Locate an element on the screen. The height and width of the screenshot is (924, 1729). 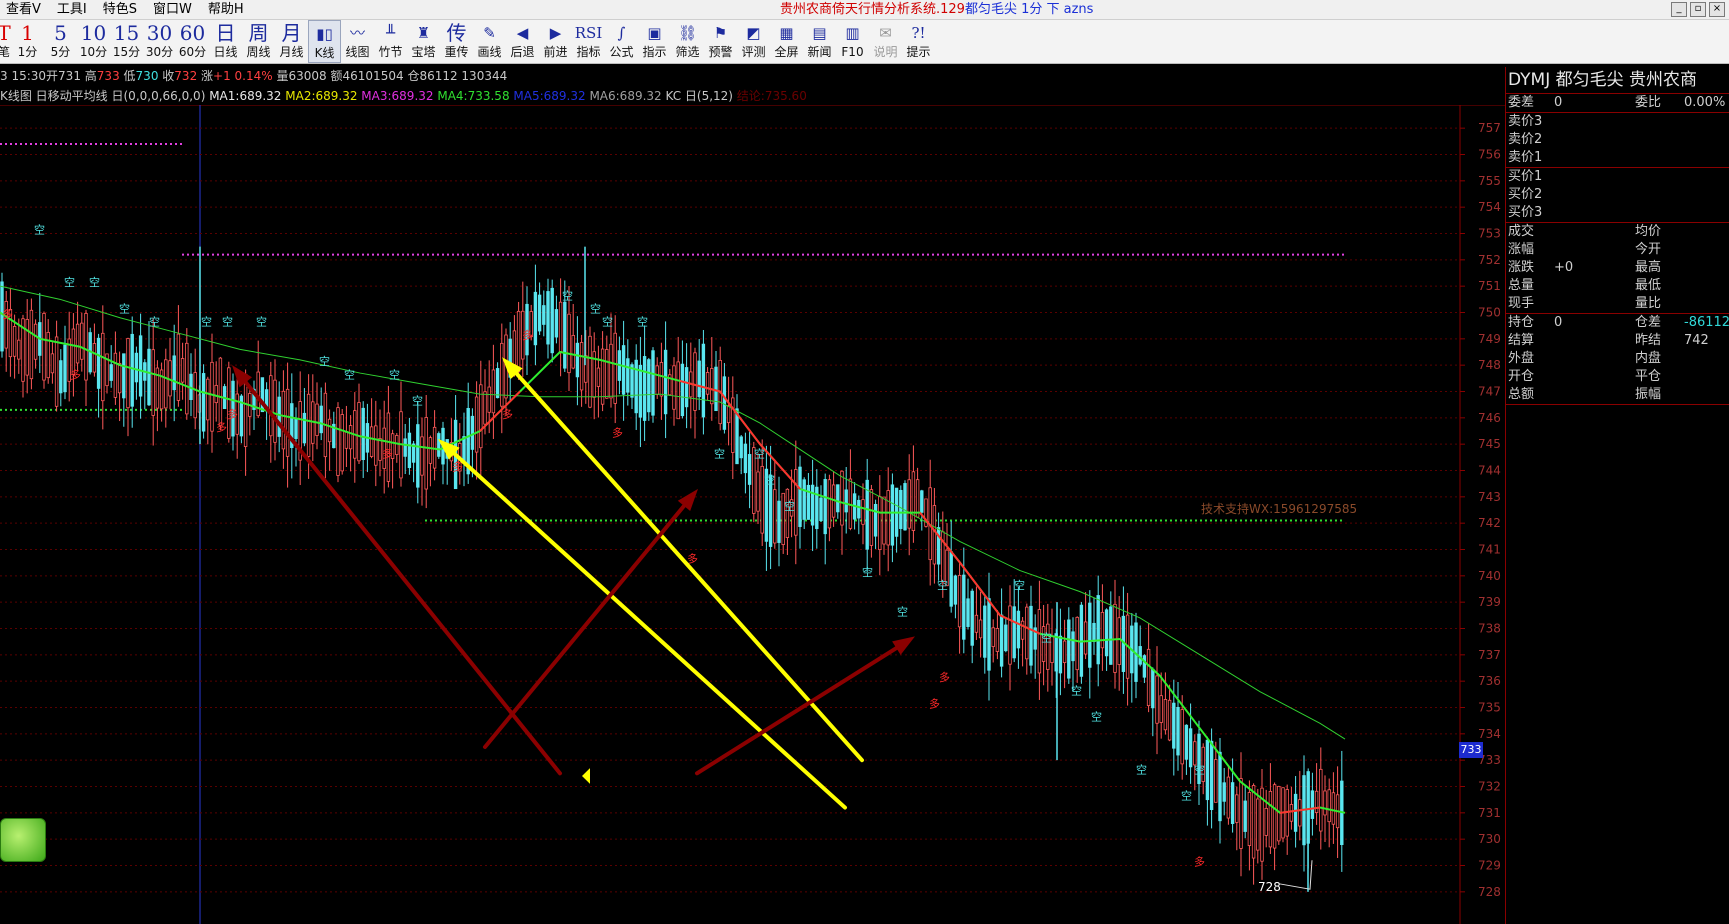
toolbar-button-0: T笔 is located at coordinates (5, 41).